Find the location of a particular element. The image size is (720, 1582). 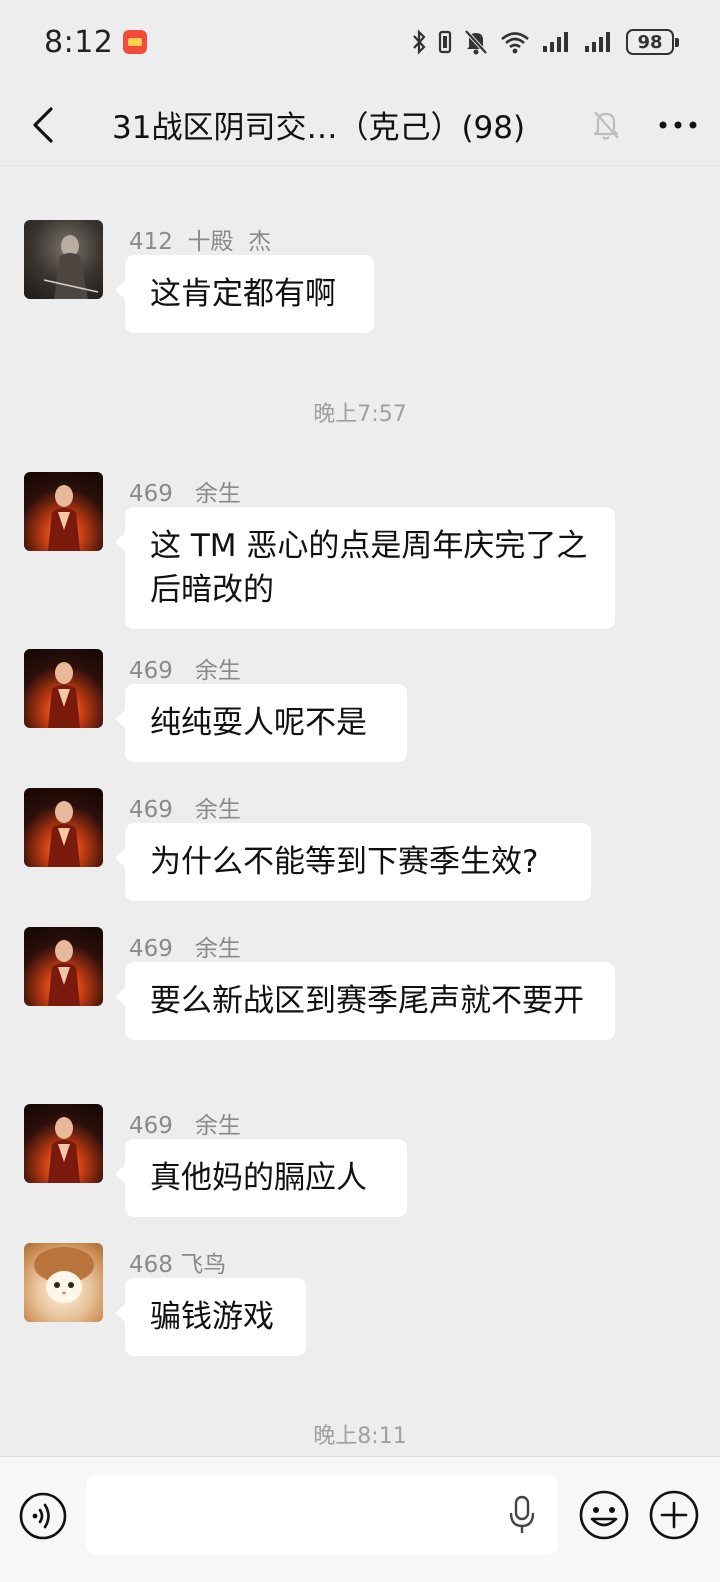

message-bubble: 这肯定都有啊 is located at coordinates (244, 294).